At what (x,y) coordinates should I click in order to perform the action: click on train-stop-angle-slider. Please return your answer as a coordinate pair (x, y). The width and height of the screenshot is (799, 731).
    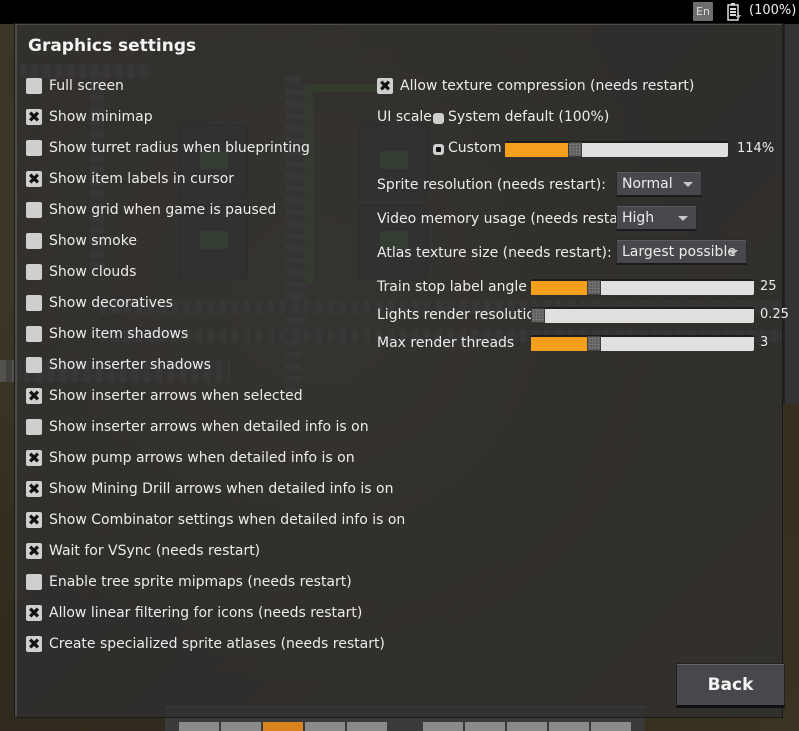
    Looking at the image, I should click on (642, 287).